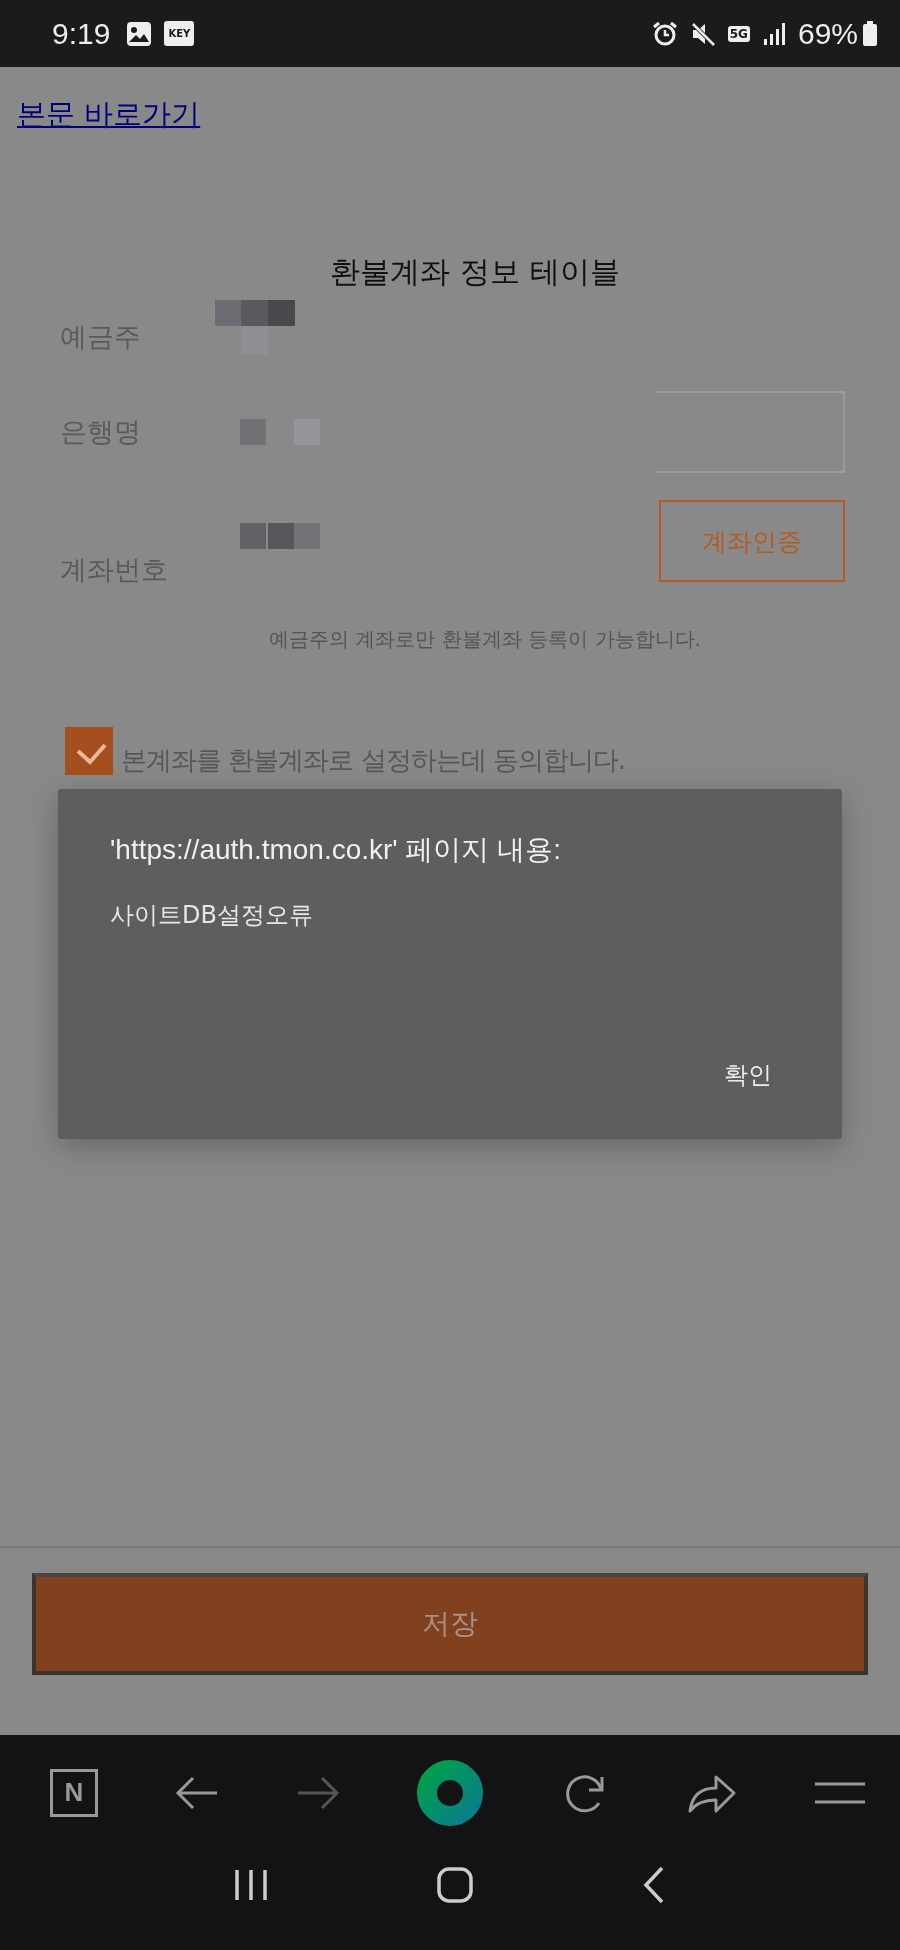 Image resolution: width=900 pixels, height=1950 pixels. What do you see at coordinates (653, 1885) in the screenshot?
I see `back-icon` at bounding box center [653, 1885].